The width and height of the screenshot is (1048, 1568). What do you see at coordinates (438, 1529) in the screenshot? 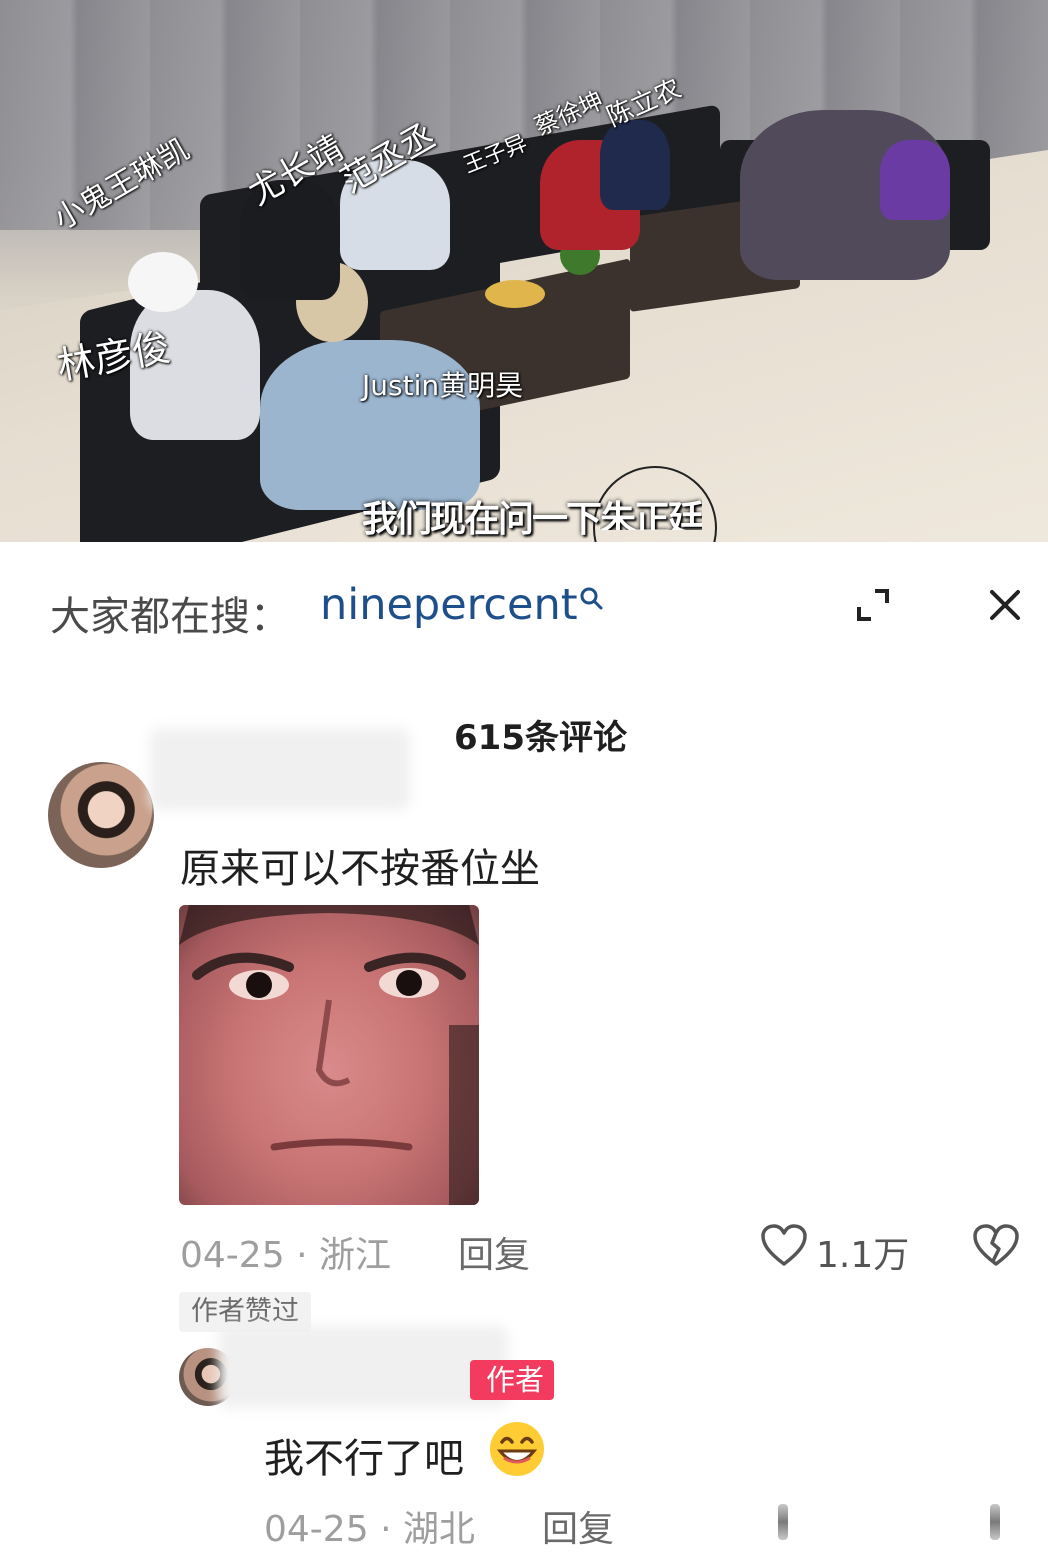
I see `reply-location: 湖北` at bounding box center [438, 1529].